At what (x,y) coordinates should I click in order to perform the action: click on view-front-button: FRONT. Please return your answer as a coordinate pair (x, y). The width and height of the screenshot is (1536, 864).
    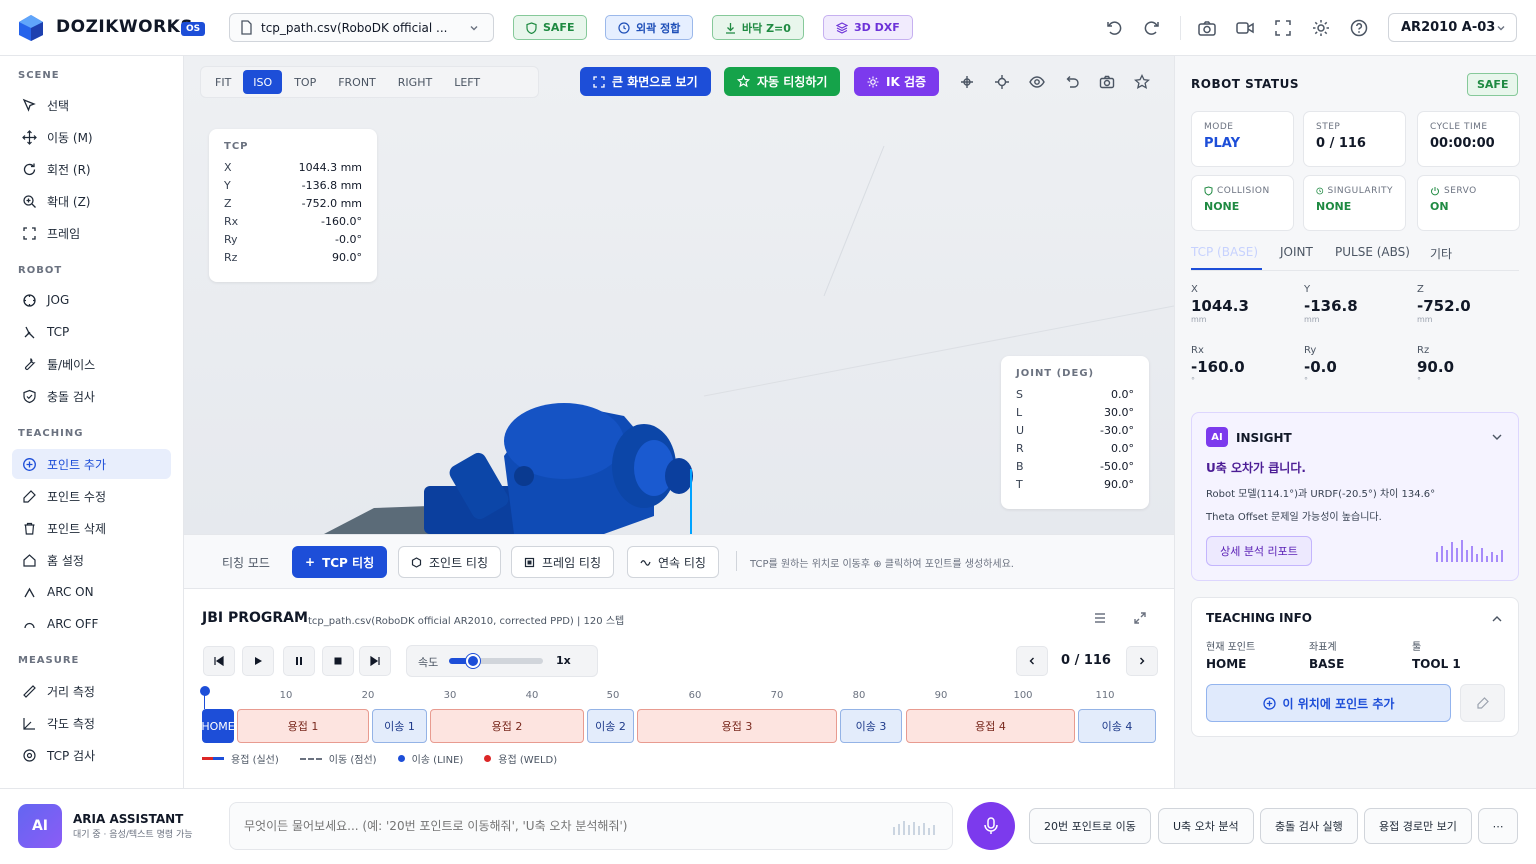
    Looking at the image, I should click on (357, 82).